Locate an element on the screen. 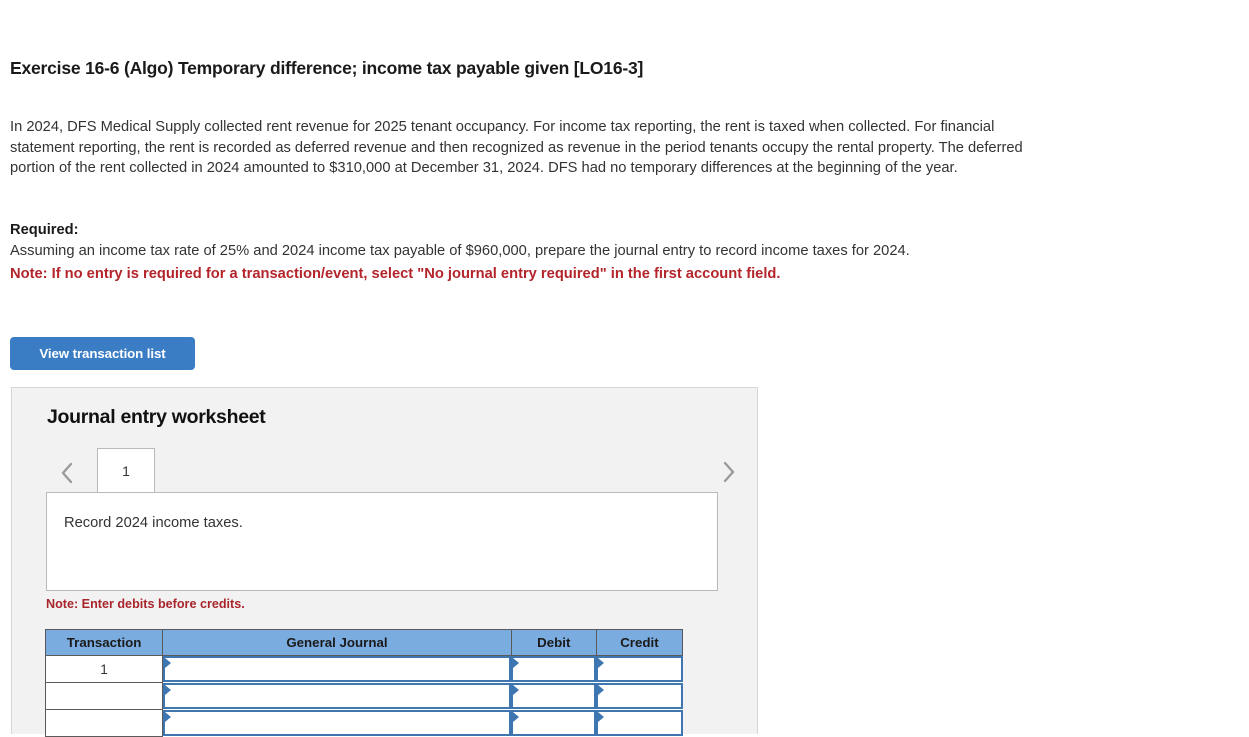  table-header-row: Transaction General Journal Debit Credit is located at coordinates (364, 642).